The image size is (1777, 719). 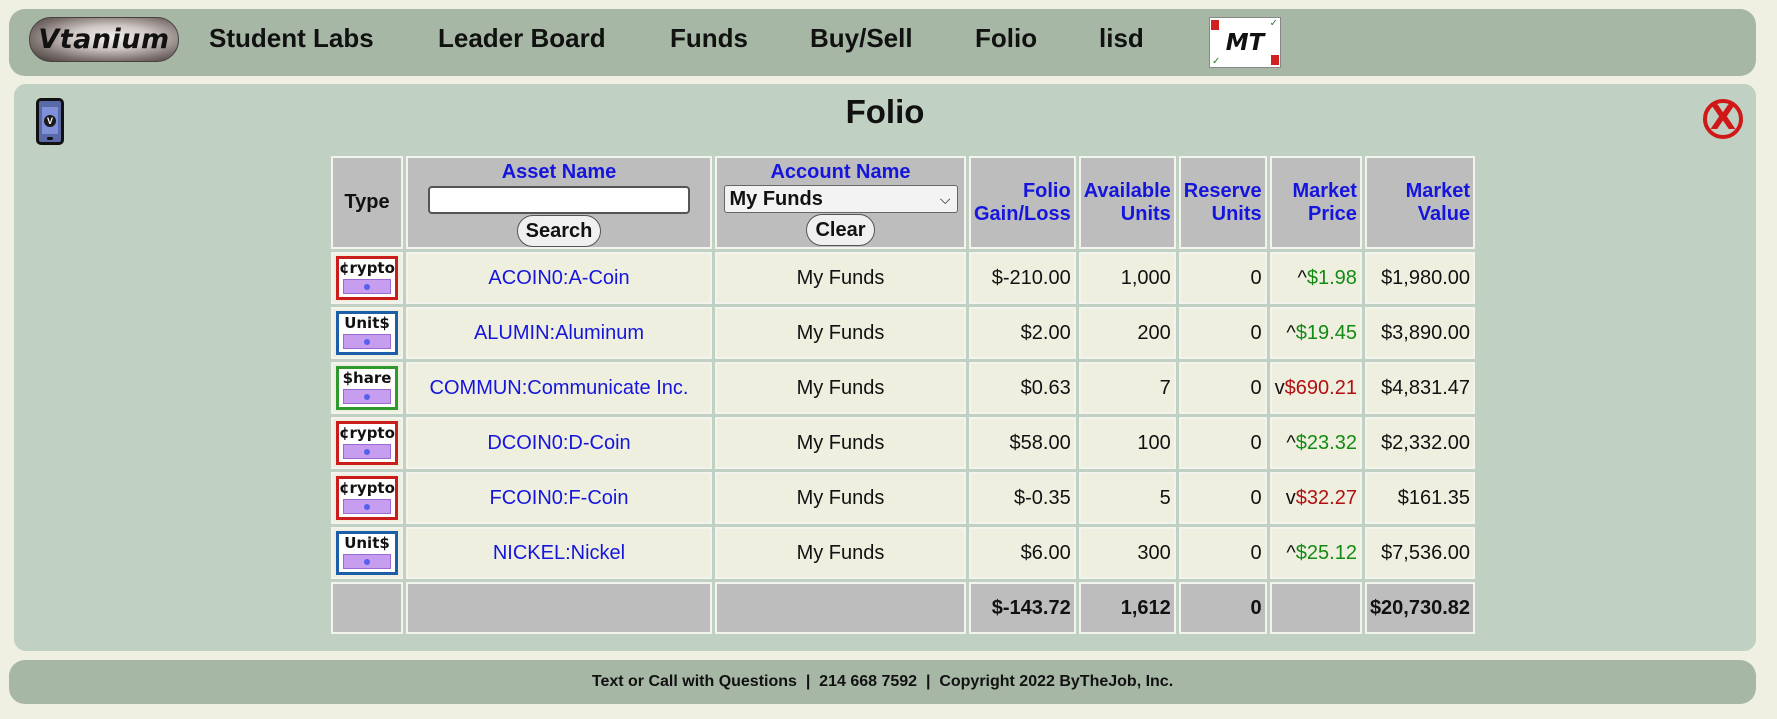 What do you see at coordinates (1127, 278) in the screenshot?
I see `available-units-cell: 1,000` at bounding box center [1127, 278].